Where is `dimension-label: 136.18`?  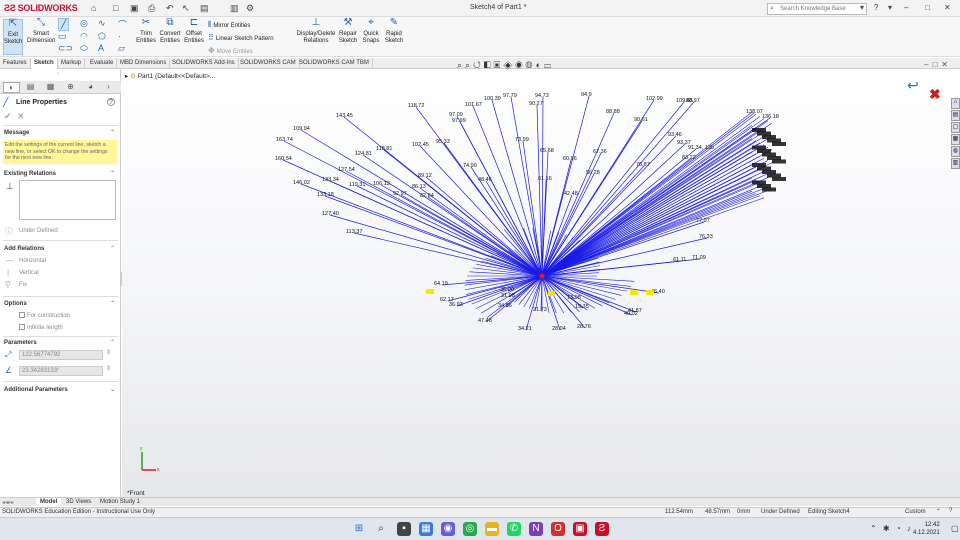 dimension-label: 136.18 is located at coordinates (770, 117).